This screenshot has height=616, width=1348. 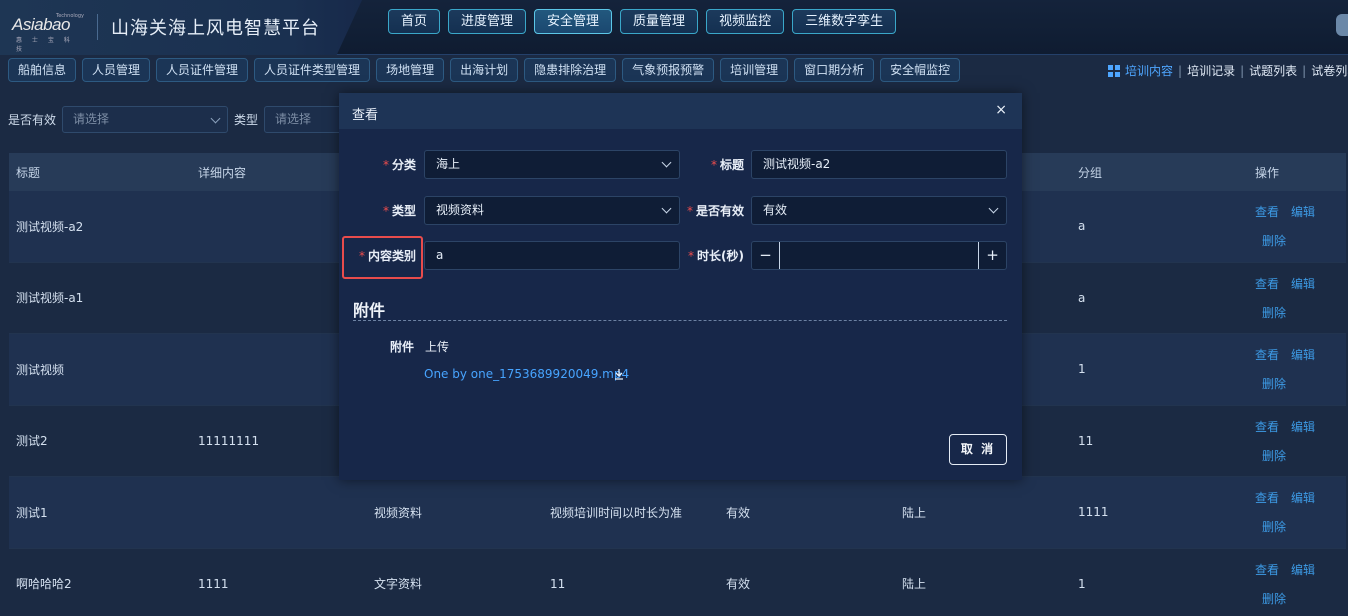 What do you see at coordinates (619, 374) in the screenshot?
I see `download-icon` at bounding box center [619, 374].